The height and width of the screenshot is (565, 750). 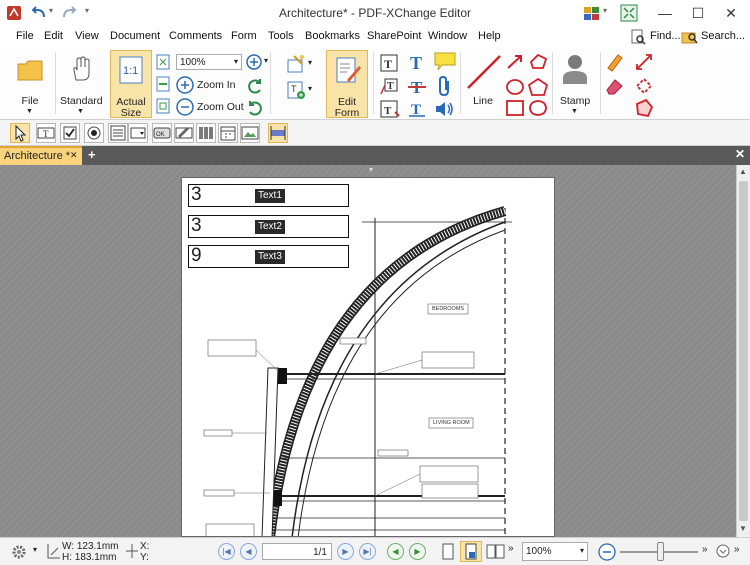 What do you see at coordinates (511, 548) in the screenshot?
I see `more-views-icon: »` at bounding box center [511, 548].